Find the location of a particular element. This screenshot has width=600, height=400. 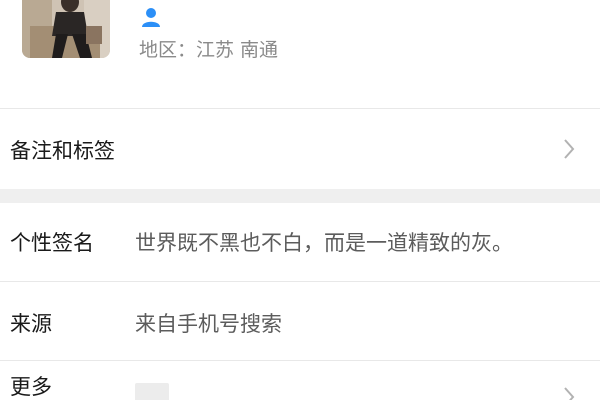

source-label: 来源 is located at coordinates (31, 324).